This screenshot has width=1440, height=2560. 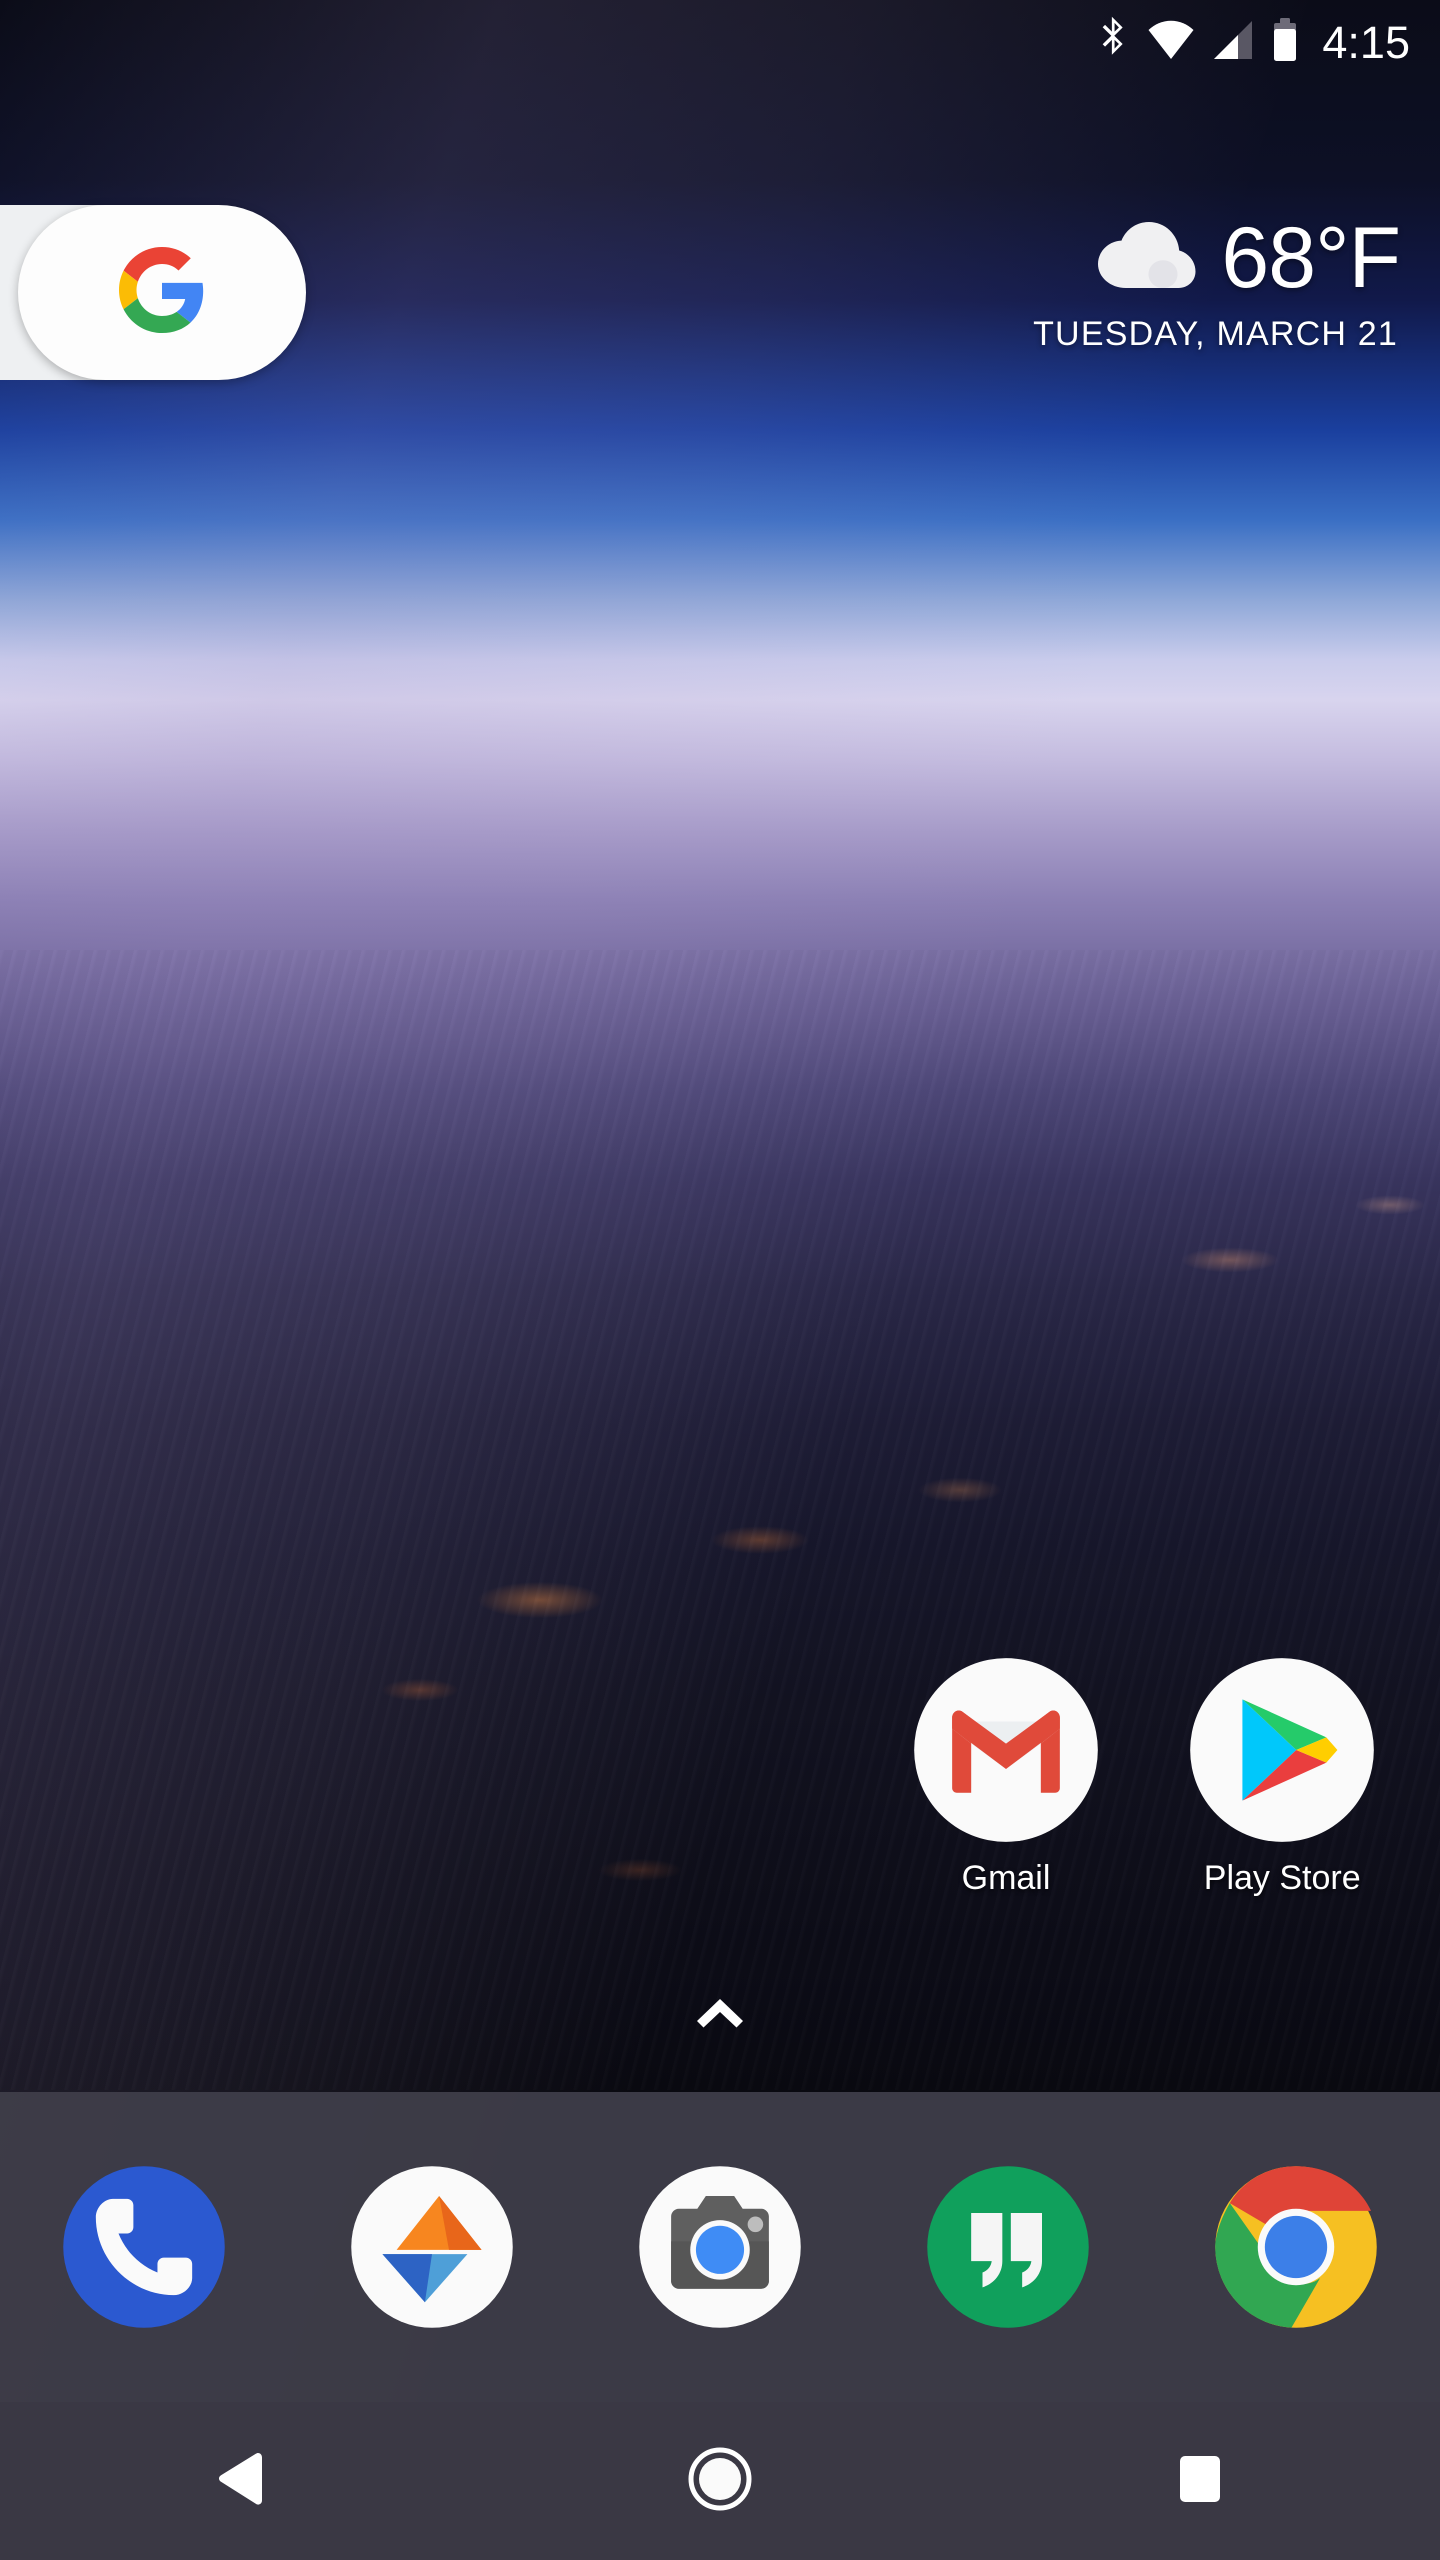 I want to click on camera-icon, so click(x=720, y=2247).